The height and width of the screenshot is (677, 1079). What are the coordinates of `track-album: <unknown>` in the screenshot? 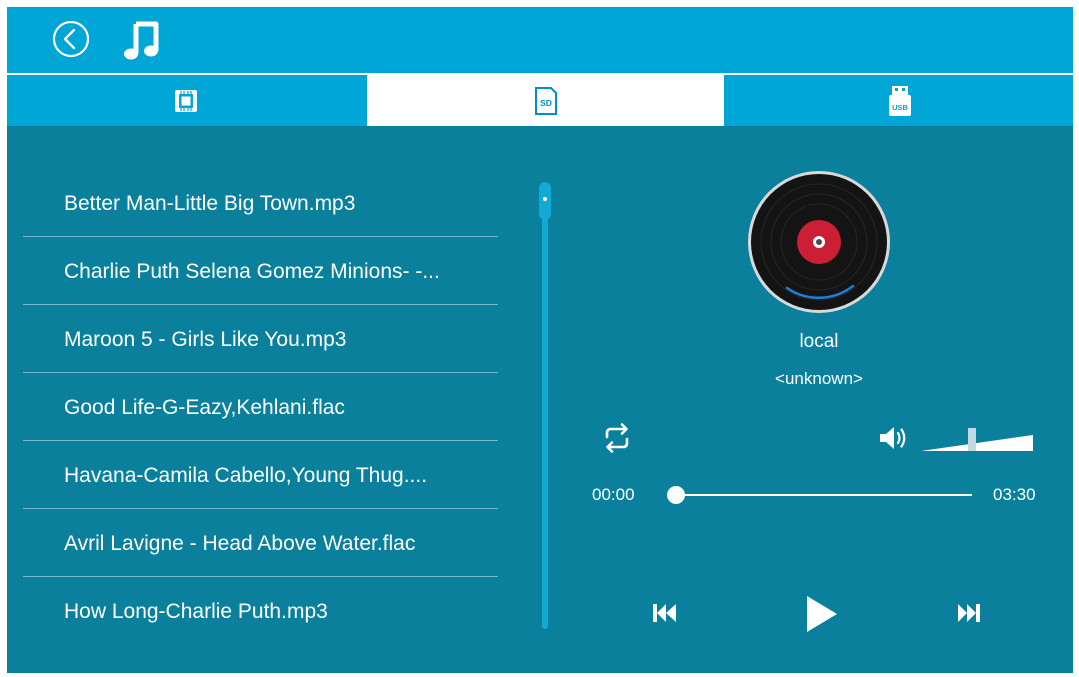 It's located at (819, 378).